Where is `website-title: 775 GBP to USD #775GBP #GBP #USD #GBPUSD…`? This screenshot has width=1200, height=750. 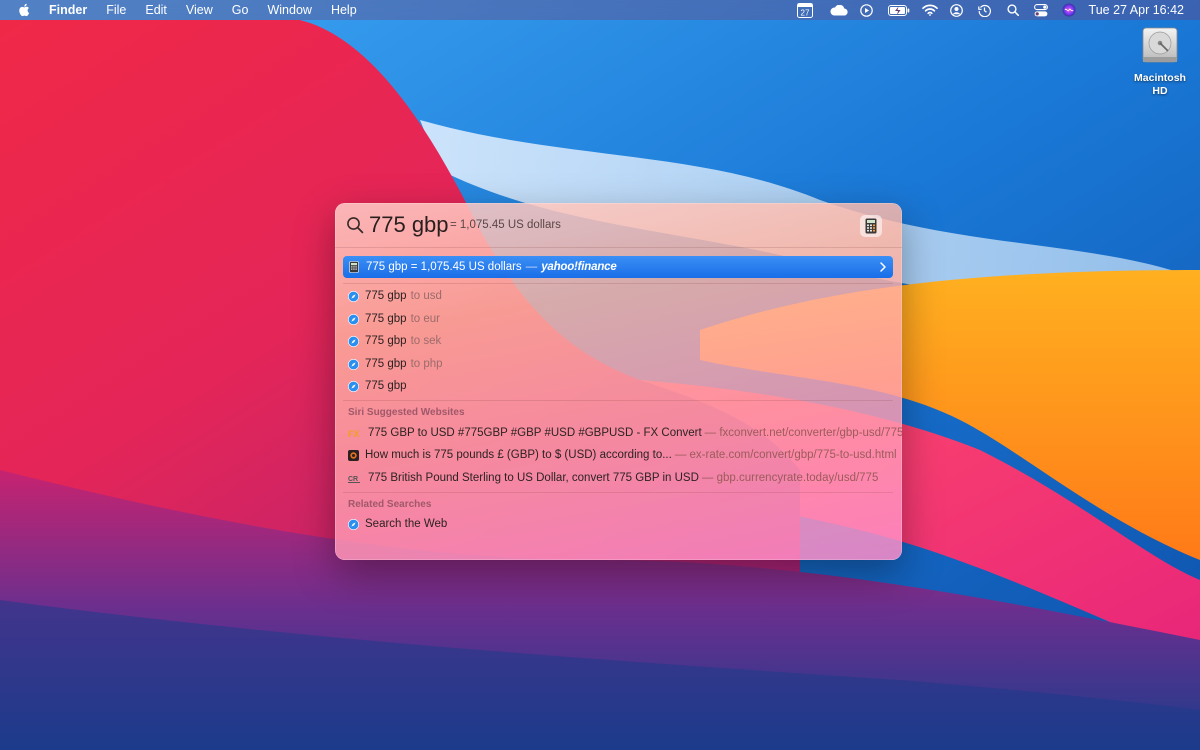
website-title: 775 GBP to USD #775GBP #GBP #USD #GBPUSD… is located at coordinates (535, 433).